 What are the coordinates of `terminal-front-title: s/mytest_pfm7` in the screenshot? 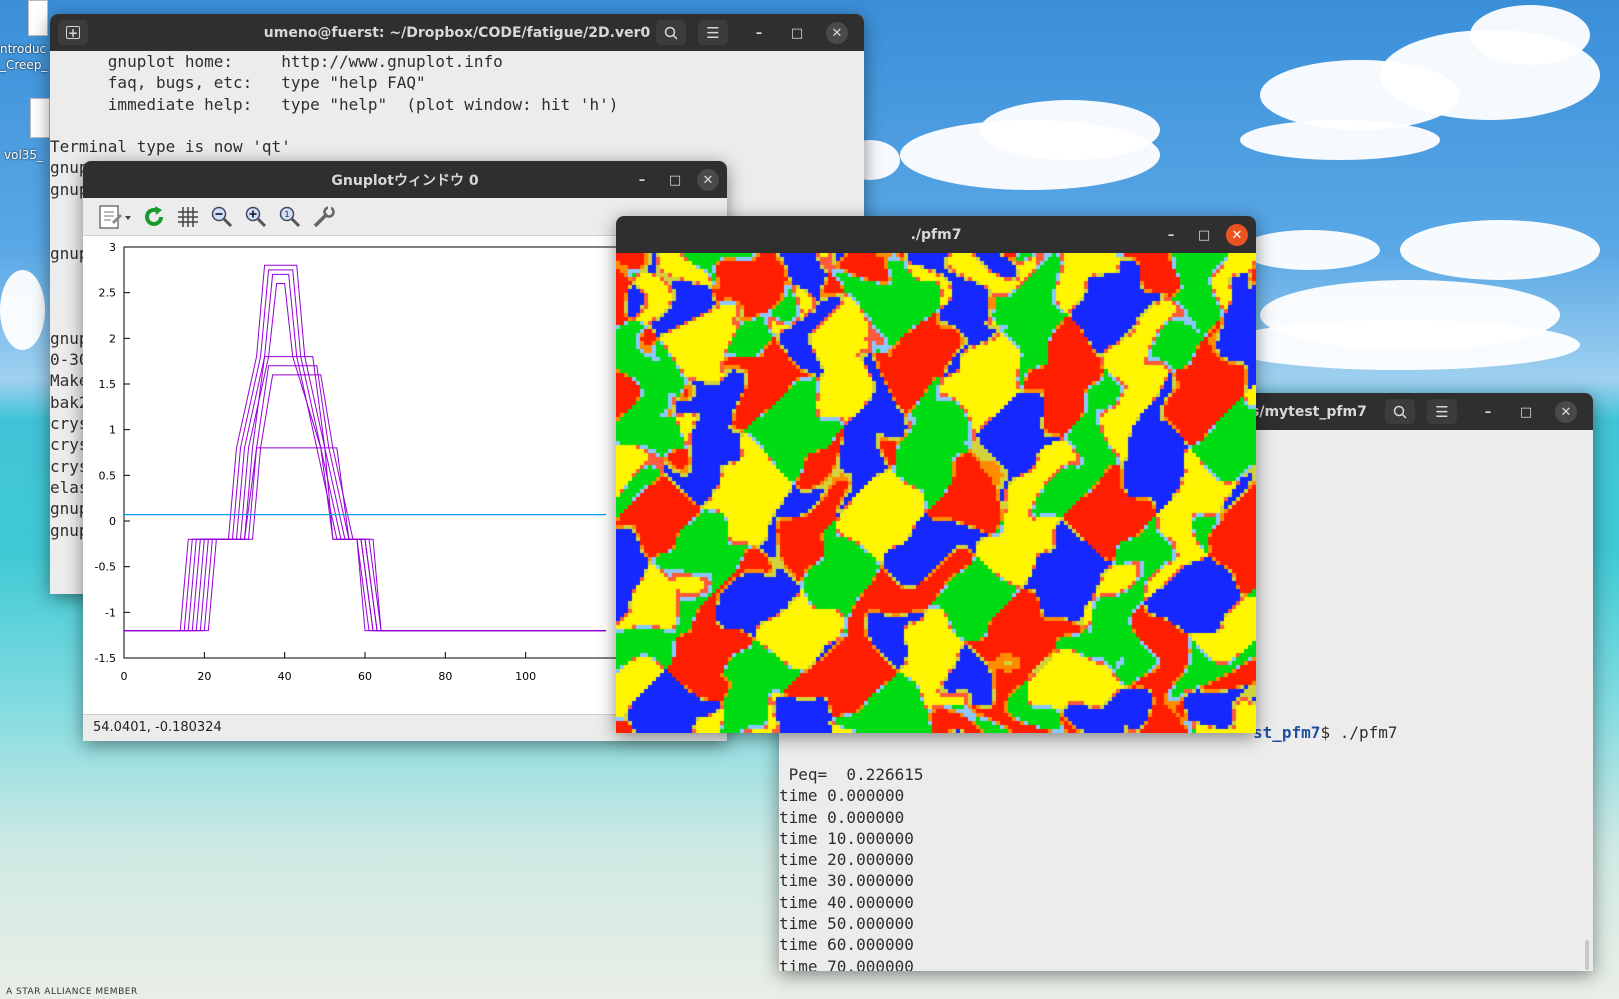 It's located at (1309, 411).